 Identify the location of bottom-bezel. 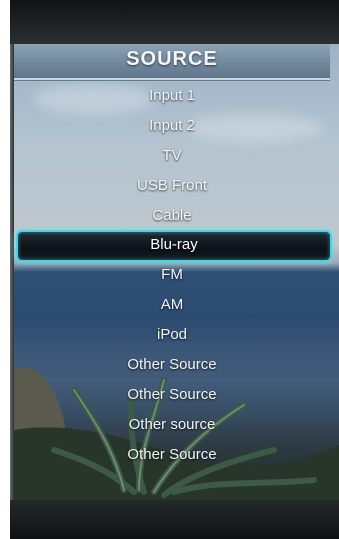
(174, 519).